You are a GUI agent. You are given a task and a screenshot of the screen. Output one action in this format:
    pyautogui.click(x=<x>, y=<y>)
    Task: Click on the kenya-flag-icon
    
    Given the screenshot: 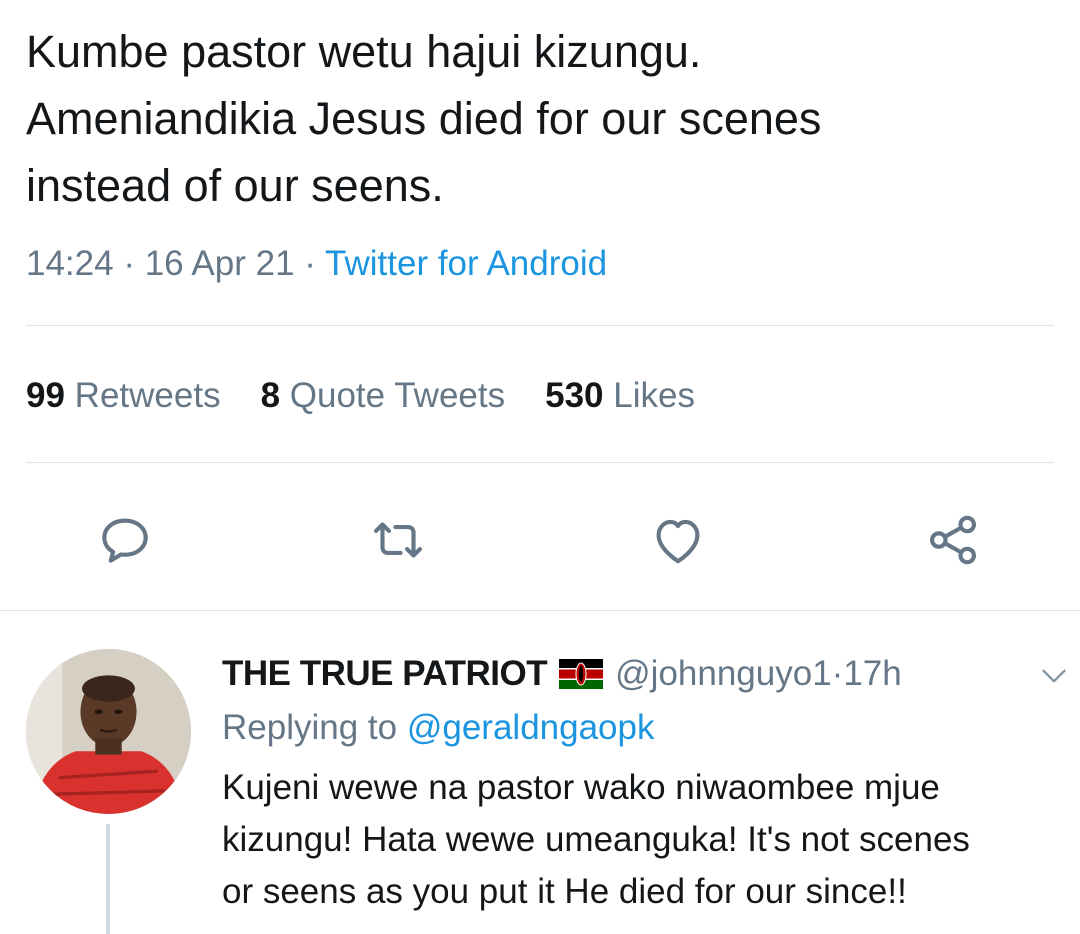 What is the action you would take?
    pyautogui.click(x=581, y=674)
    